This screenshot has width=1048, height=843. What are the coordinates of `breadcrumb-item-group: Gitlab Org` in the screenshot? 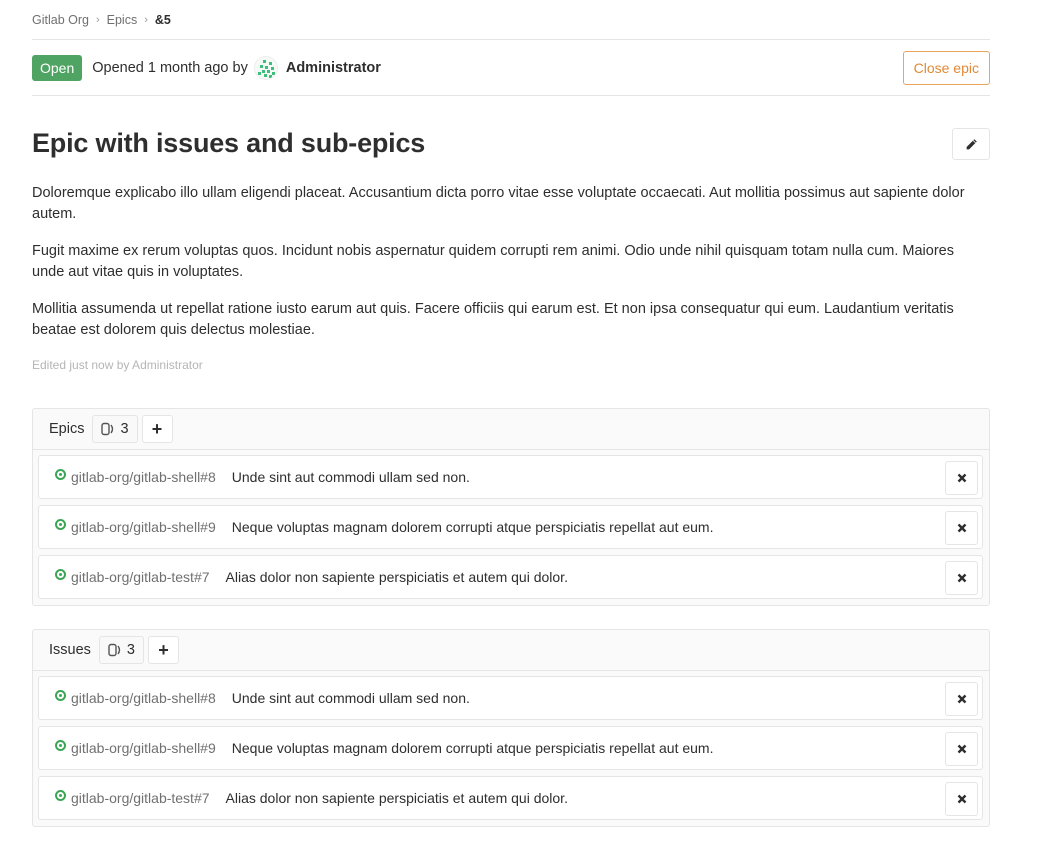 It's located at (60, 20).